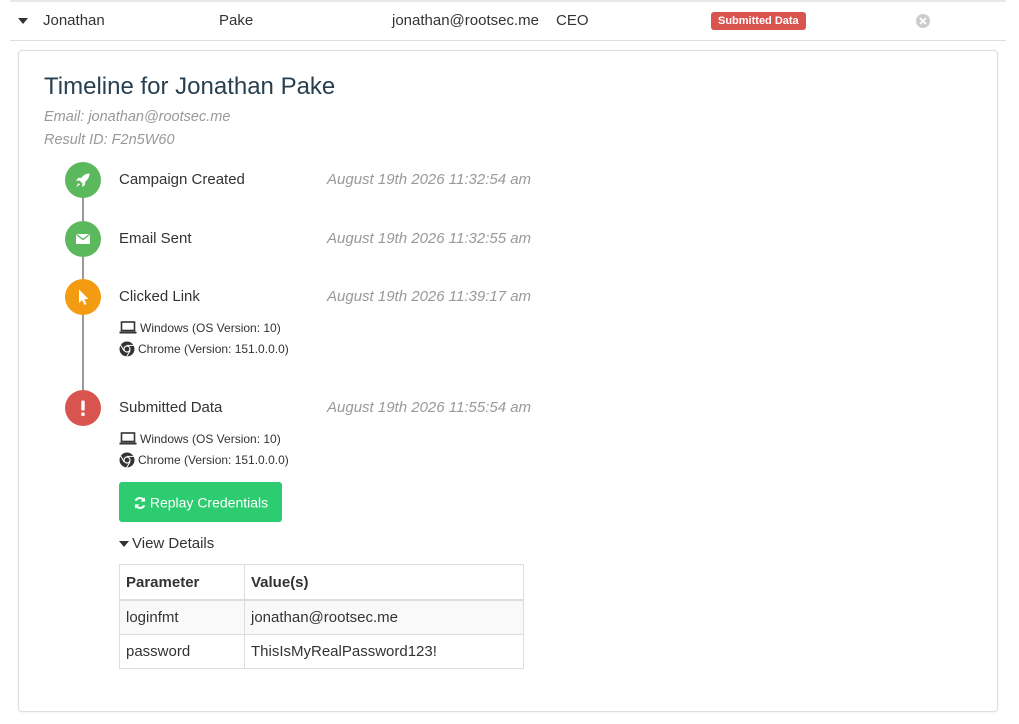 The width and height of the screenshot is (1019, 724). What do you see at coordinates (384, 617) in the screenshot?
I see `value-cell: jonathan@rootsec.me` at bounding box center [384, 617].